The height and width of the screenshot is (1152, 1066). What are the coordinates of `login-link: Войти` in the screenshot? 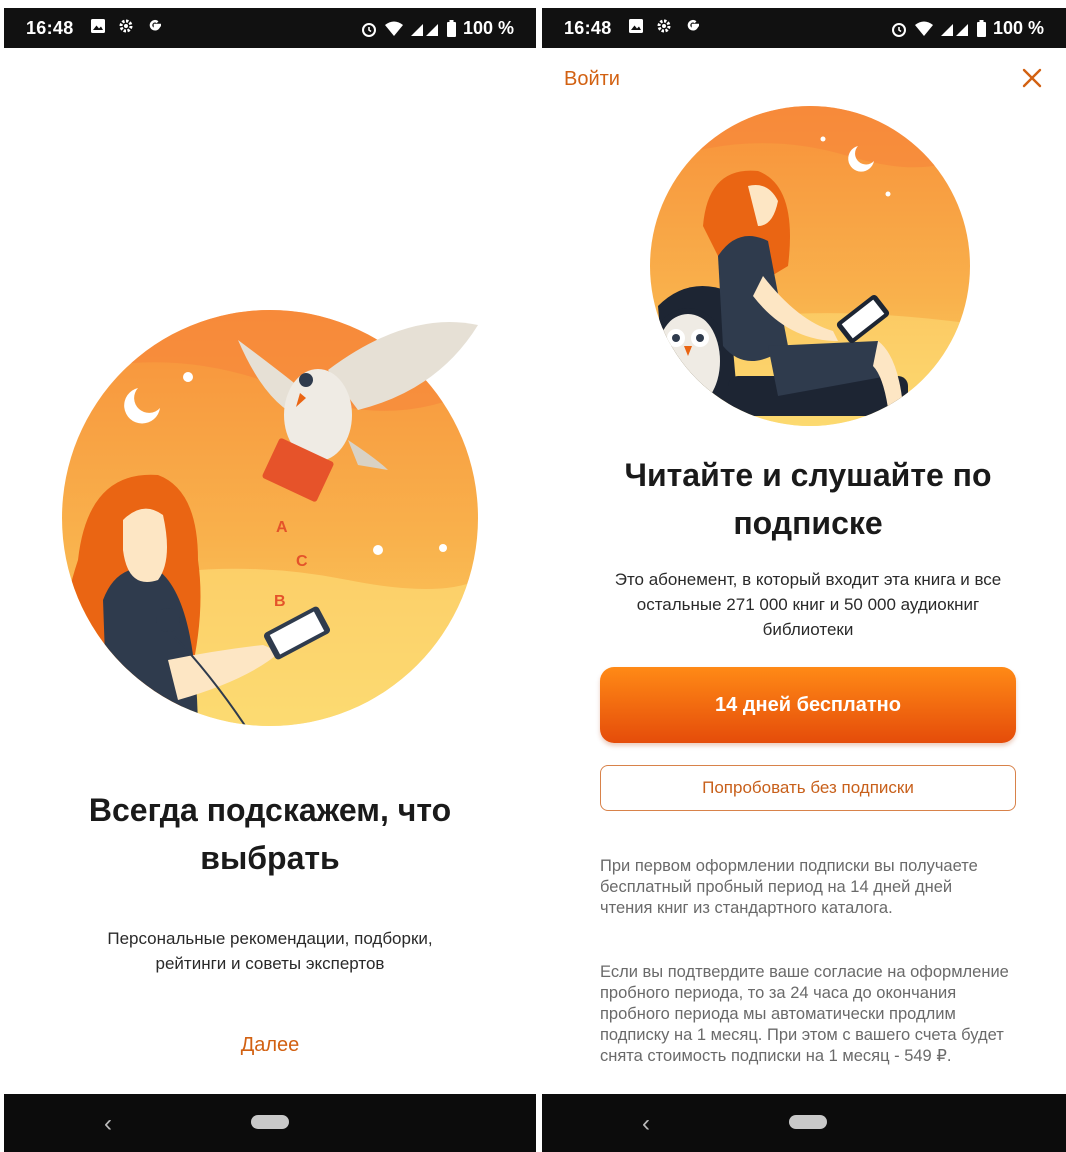 It's located at (592, 79).